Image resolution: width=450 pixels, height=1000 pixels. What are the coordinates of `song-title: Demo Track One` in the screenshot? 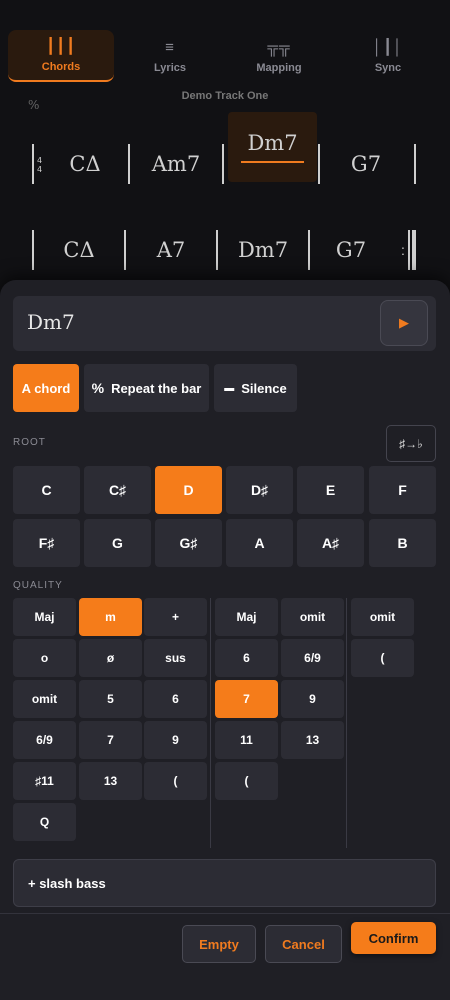 It's located at (225, 96).